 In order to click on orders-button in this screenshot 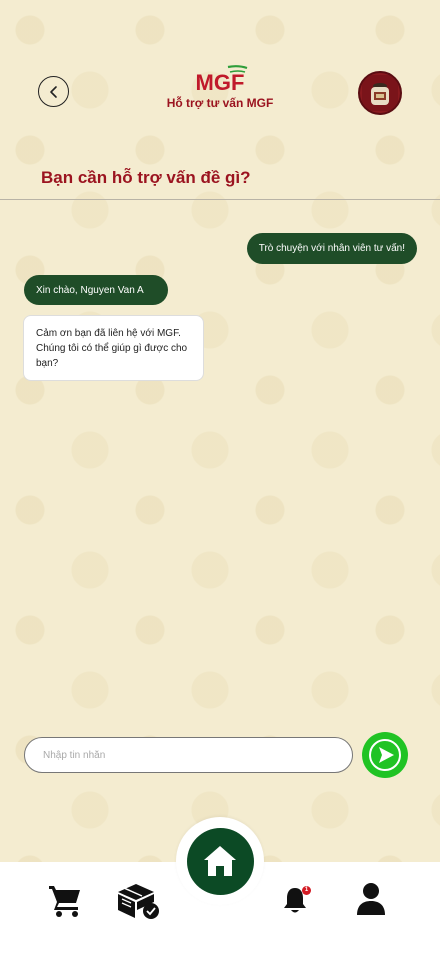, I will do `click(138, 903)`.